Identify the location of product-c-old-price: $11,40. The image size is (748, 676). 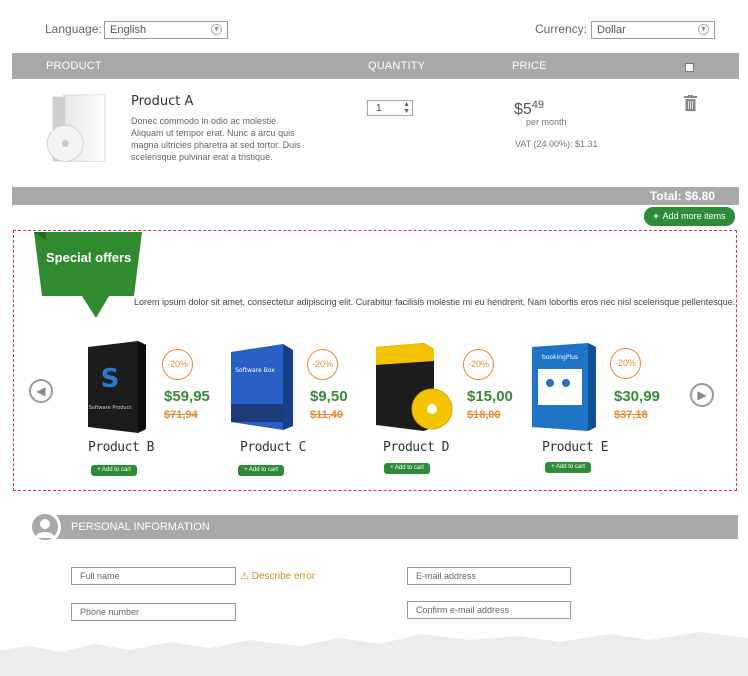
(327, 415).